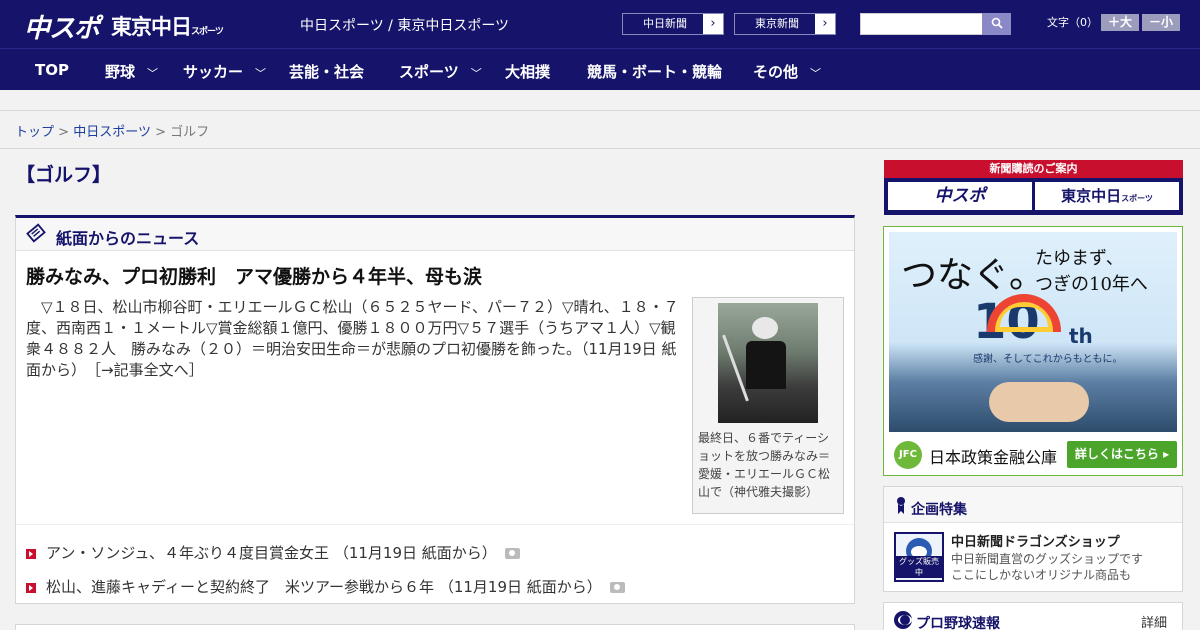 This screenshot has width=1200, height=630. I want to click on dragons-shop-icon: グッズ販売中, so click(919, 557).